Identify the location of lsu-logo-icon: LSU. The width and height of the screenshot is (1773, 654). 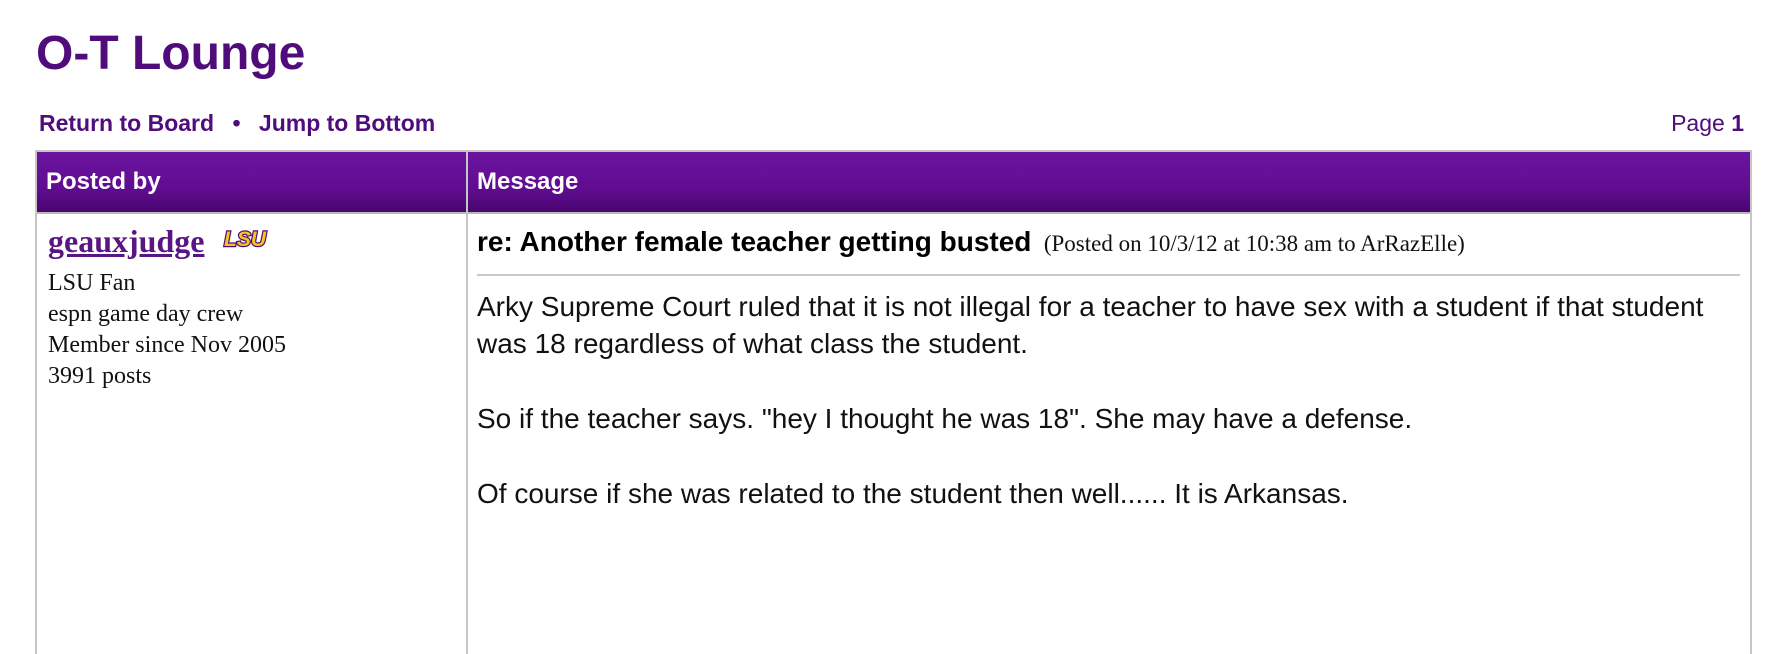
(245, 239).